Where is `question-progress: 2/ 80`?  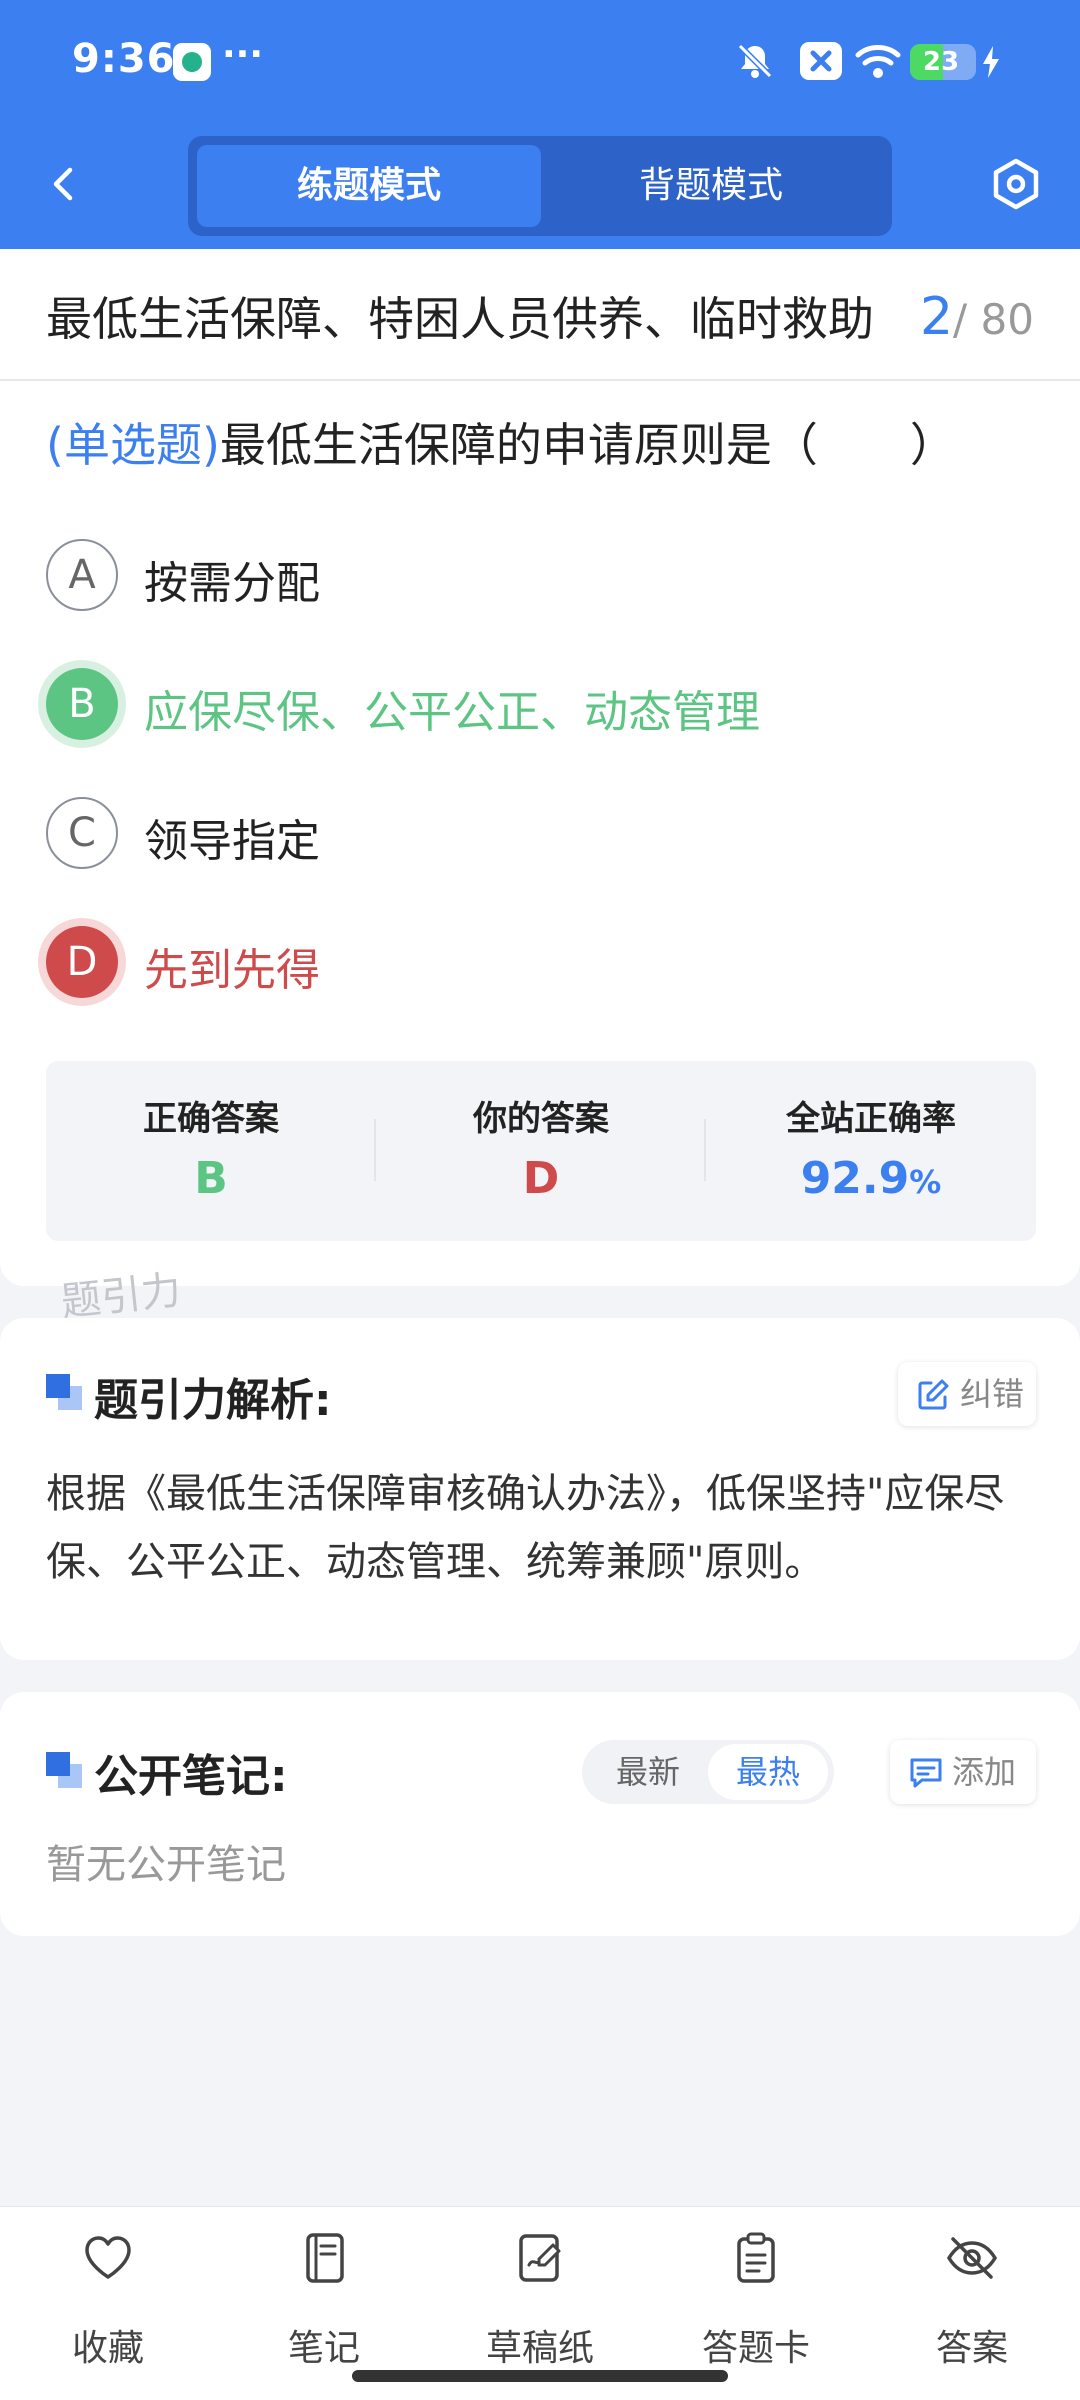 question-progress: 2/ 80 is located at coordinates (977, 317).